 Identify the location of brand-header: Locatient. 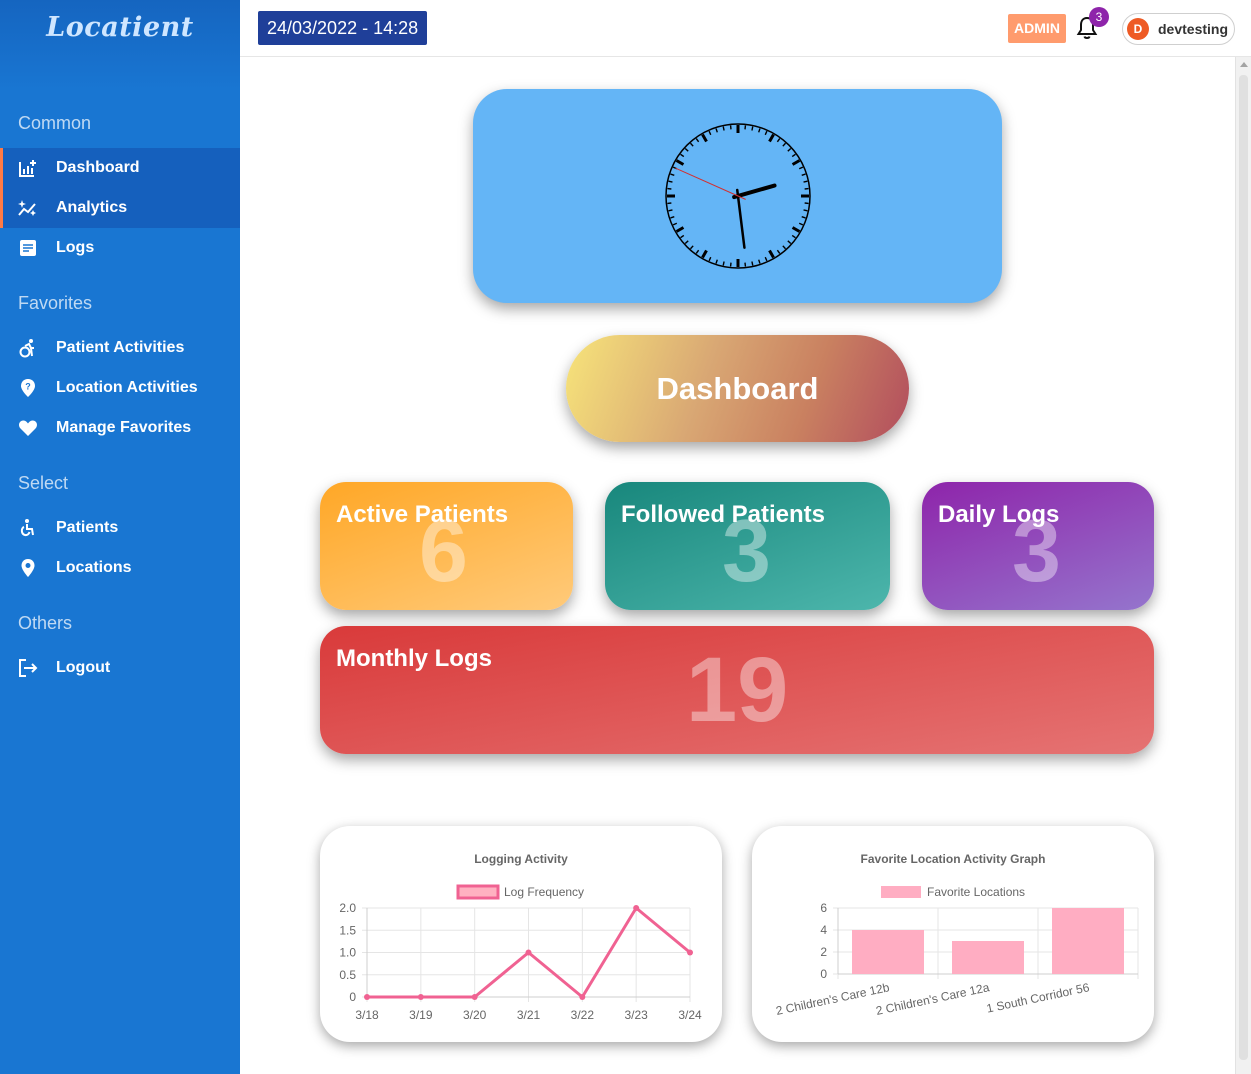
(120, 45).